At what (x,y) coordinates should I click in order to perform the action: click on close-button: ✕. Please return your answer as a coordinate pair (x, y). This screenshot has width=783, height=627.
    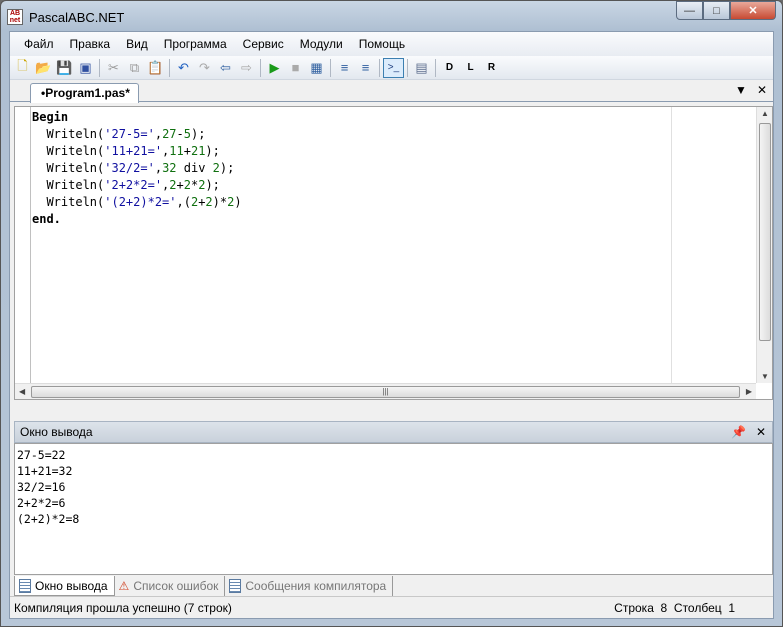
    Looking at the image, I should click on (753, 10).